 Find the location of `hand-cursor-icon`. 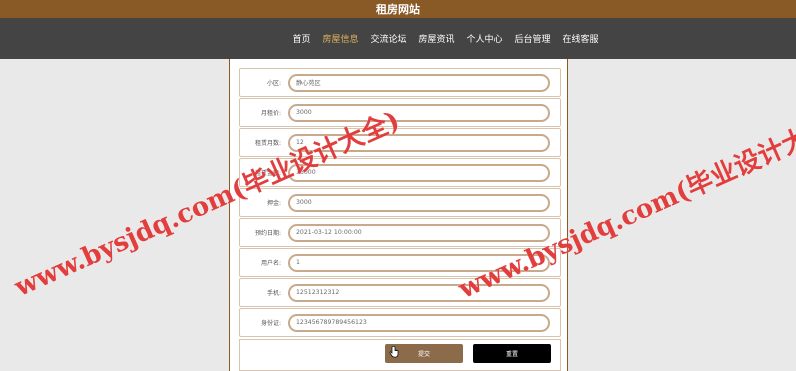

hand-cursor-icon is located at coordinates (394, 352).